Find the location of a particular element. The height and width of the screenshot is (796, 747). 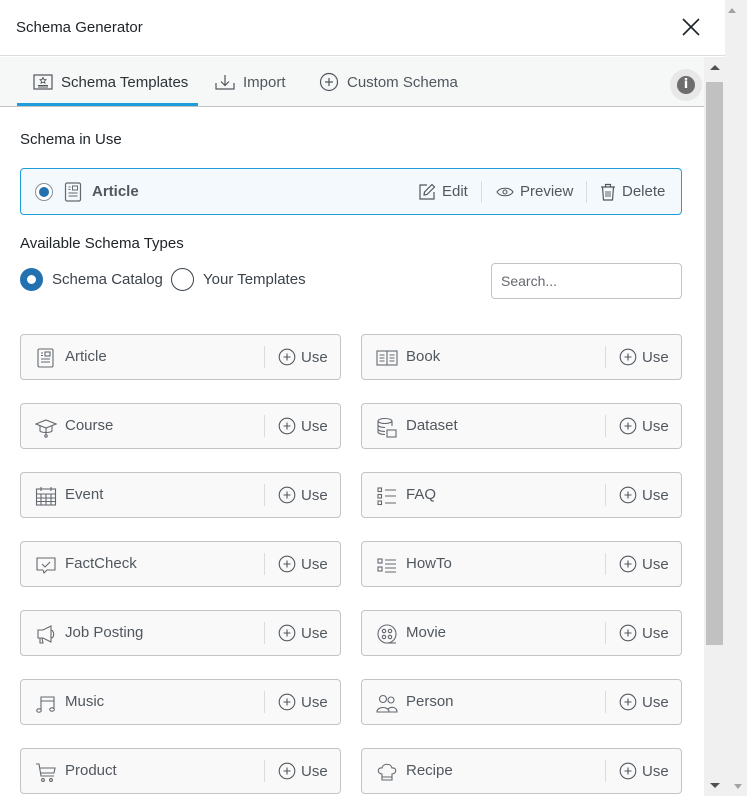

edit-label: Edit is located at coordinates (455, 191).